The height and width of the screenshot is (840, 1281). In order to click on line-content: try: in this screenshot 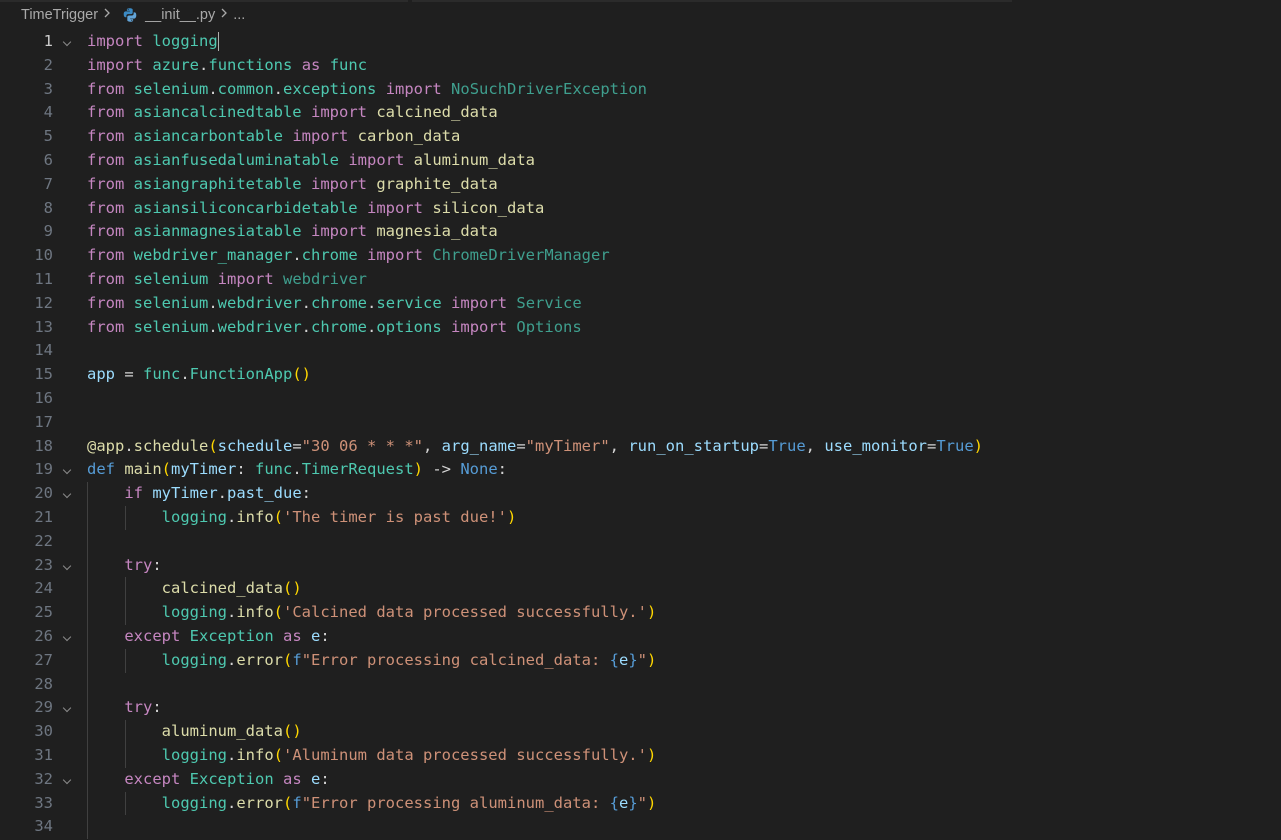, I will do `click(124, 708)`.